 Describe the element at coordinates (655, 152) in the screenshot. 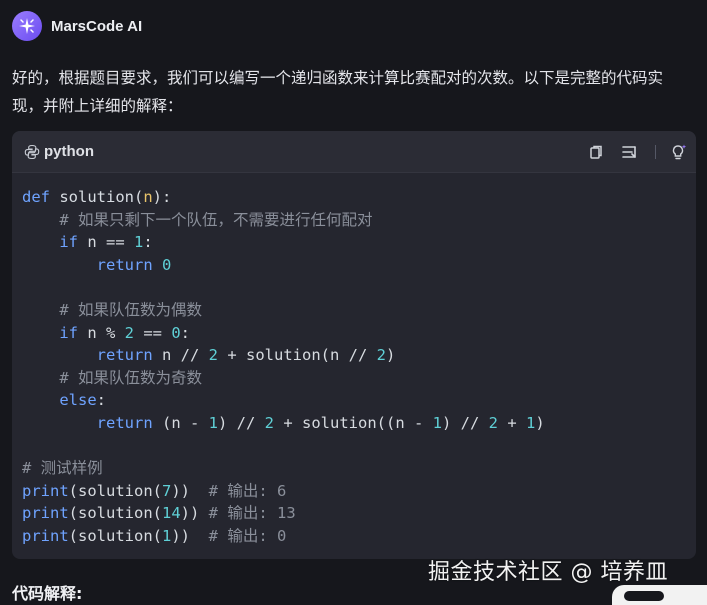

I see `toolbar-divider` at that location.